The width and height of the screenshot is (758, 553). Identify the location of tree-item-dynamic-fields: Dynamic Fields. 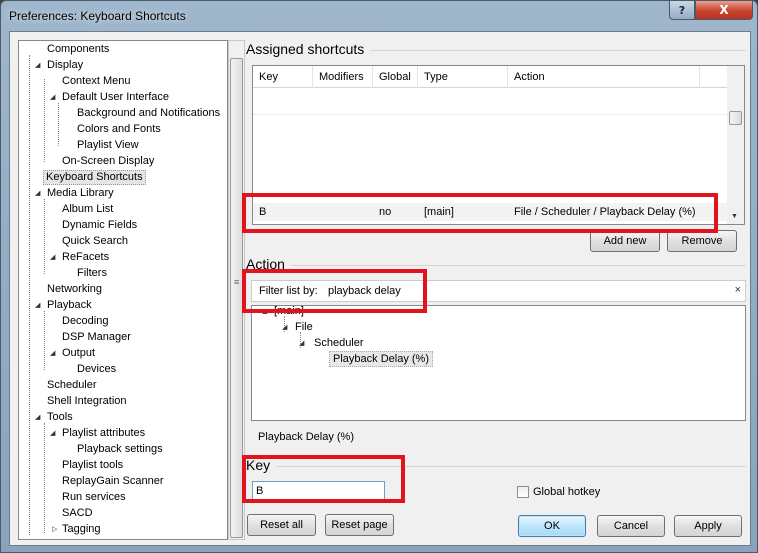
(99, 225).